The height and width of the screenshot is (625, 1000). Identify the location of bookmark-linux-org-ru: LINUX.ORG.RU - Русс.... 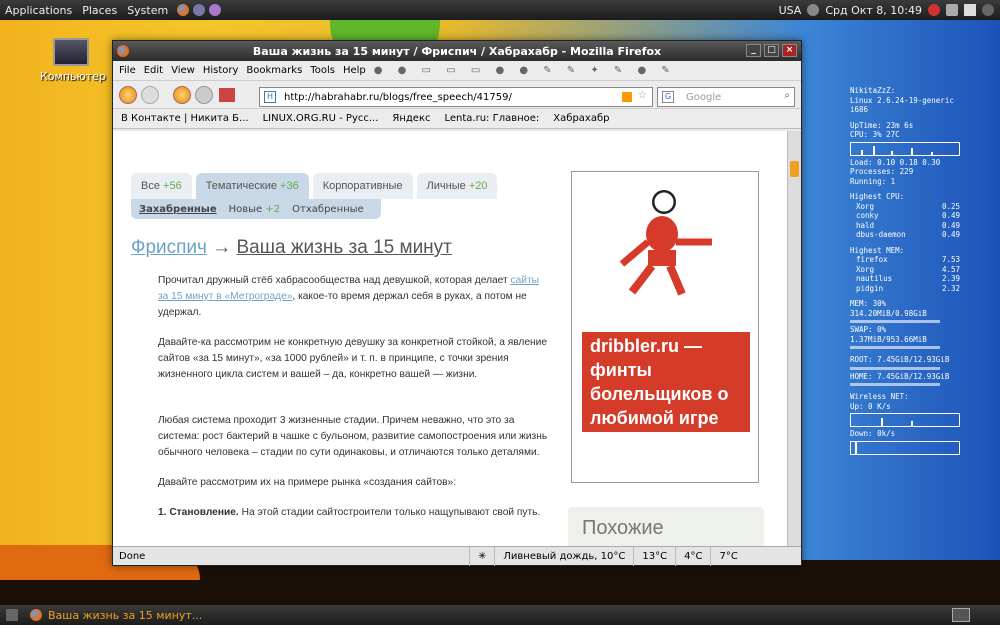
(321, 118).